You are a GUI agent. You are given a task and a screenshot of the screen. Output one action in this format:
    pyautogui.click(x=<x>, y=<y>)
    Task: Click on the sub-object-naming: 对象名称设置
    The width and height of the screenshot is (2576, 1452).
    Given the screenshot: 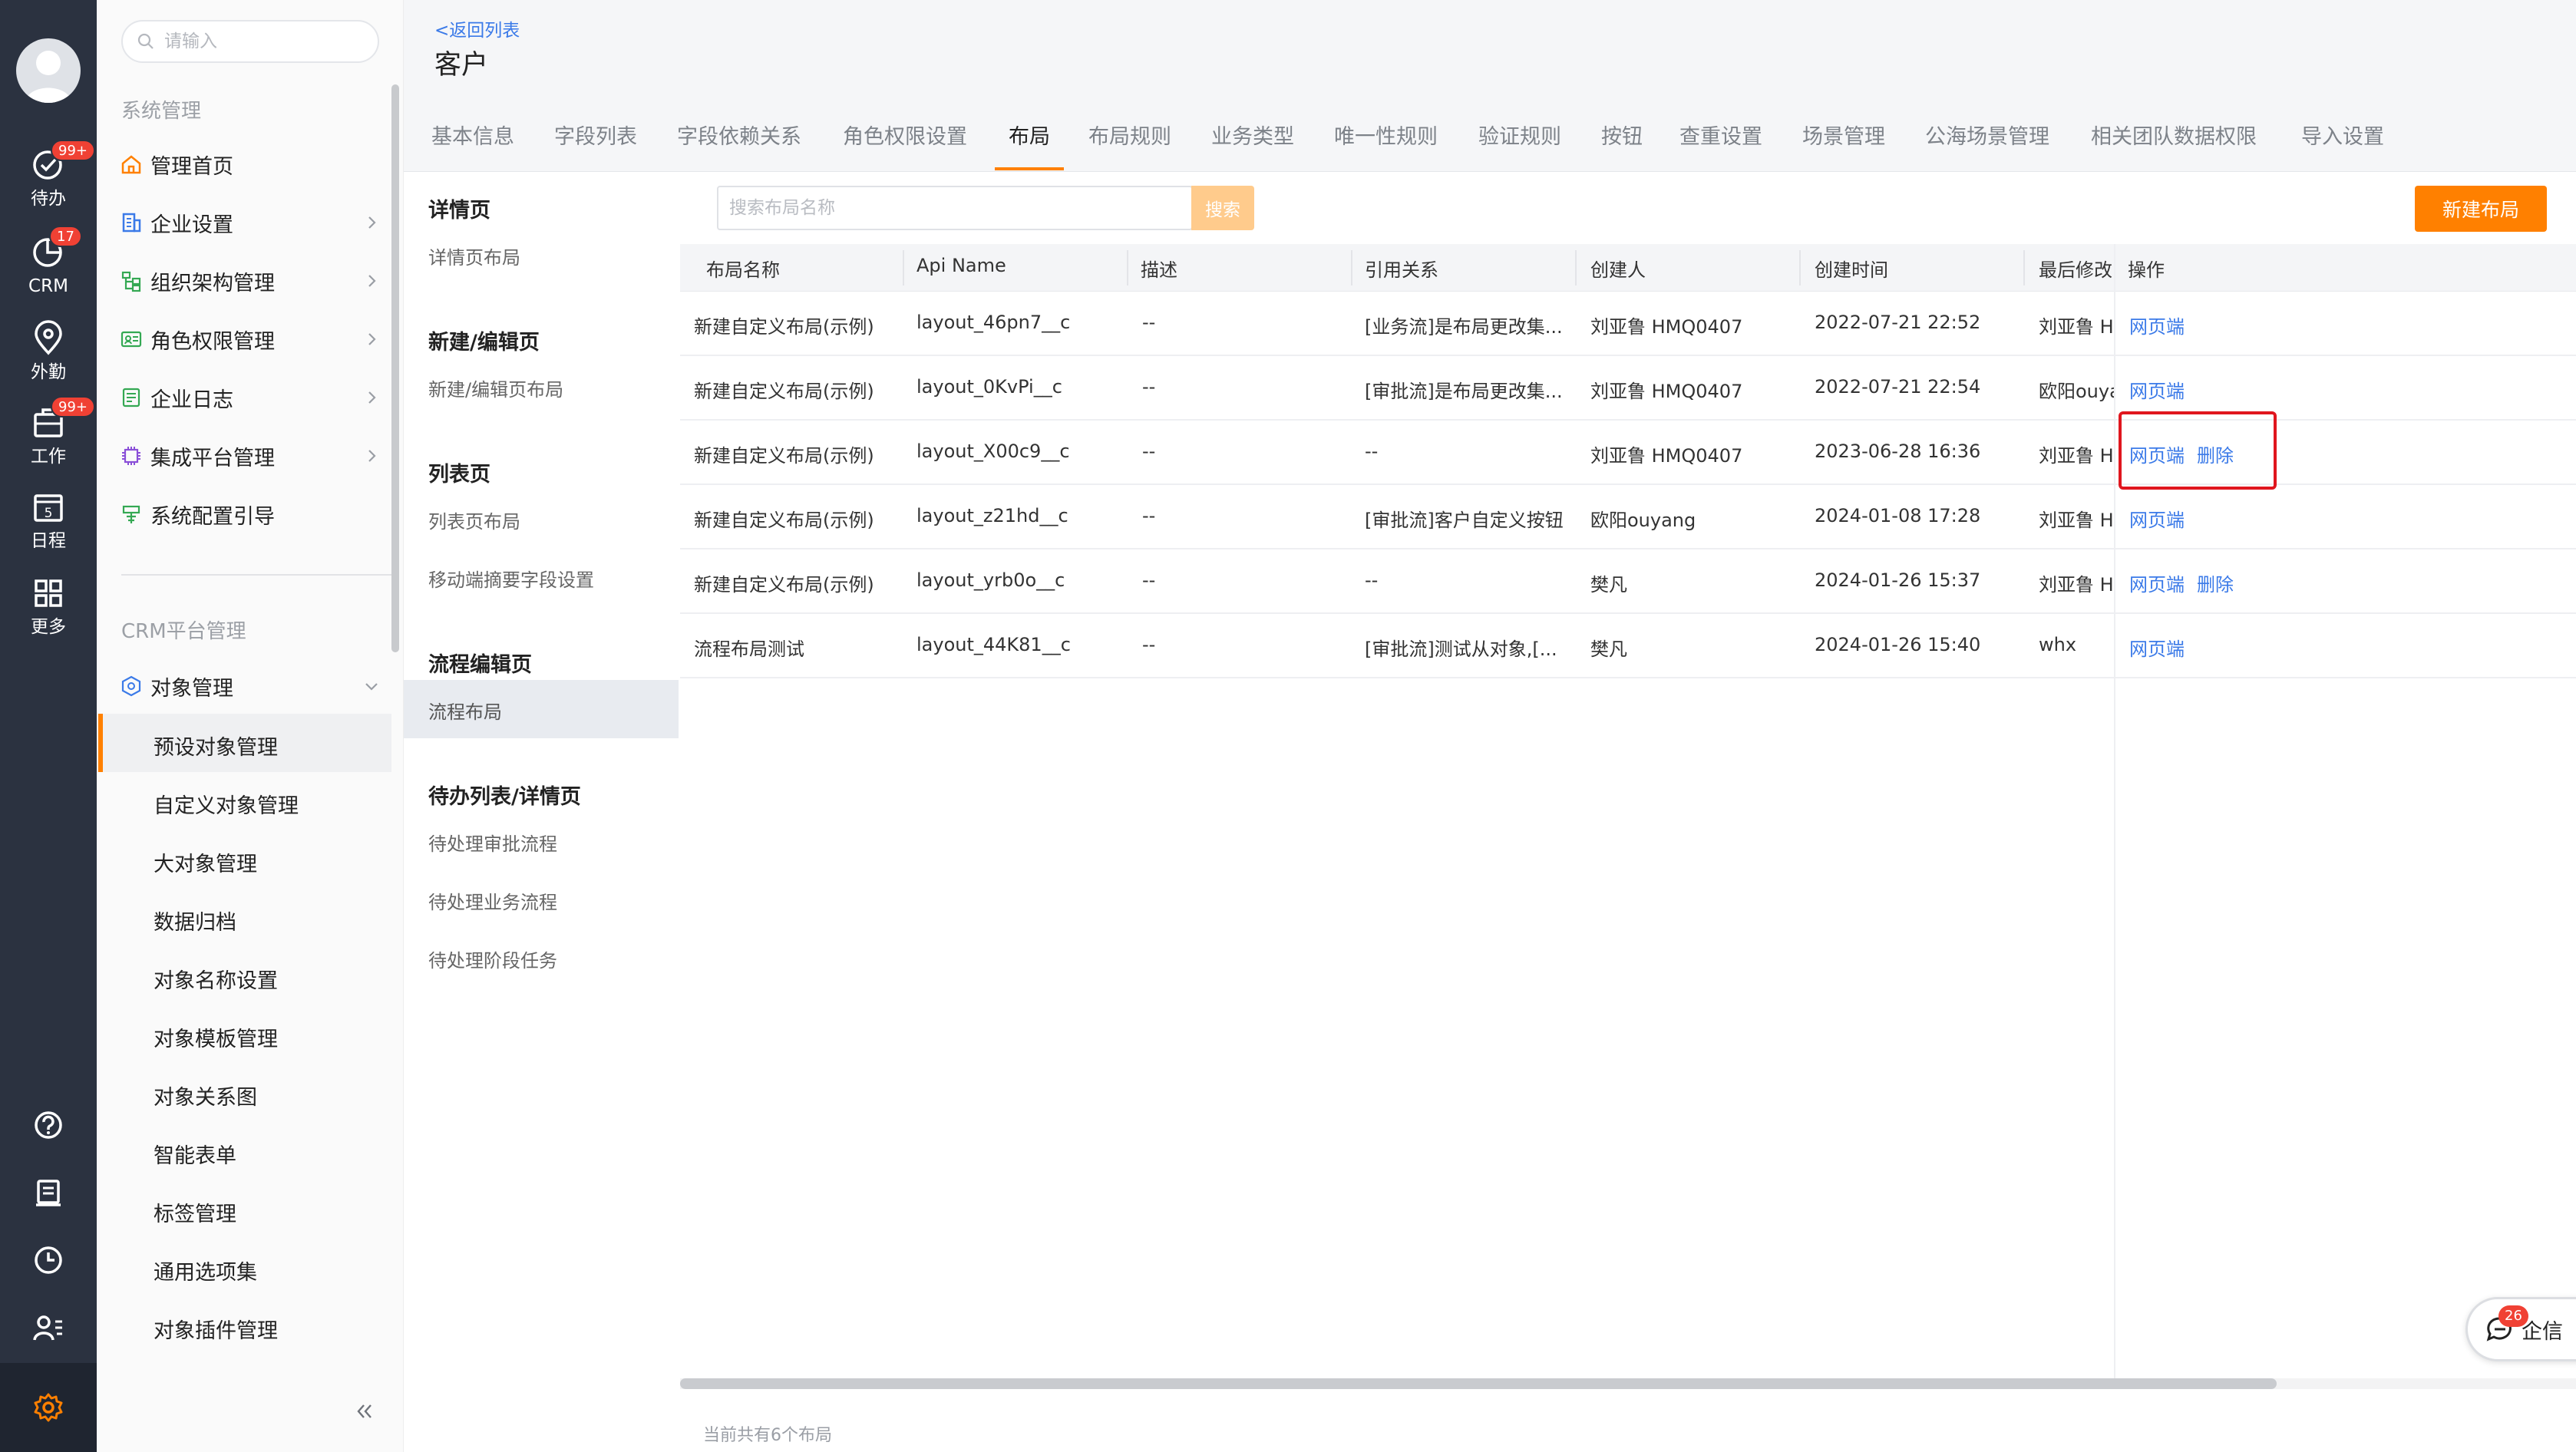 What is the action you would take?
    pyautogui.click(x=216, y=979)
    